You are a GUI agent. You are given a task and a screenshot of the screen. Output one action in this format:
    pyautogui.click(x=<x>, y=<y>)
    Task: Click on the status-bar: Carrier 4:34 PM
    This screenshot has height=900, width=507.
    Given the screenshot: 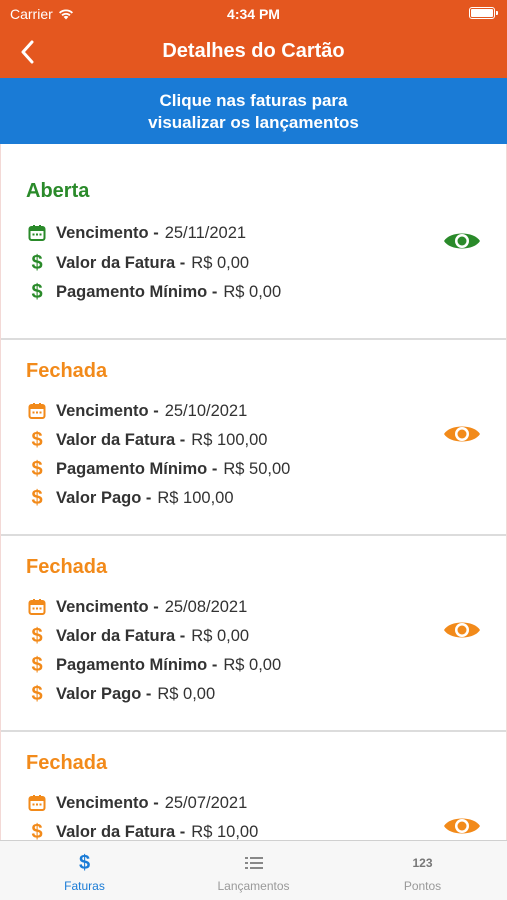 What is the action you would take?
    pyautogui.click(x=253, y=13)
    